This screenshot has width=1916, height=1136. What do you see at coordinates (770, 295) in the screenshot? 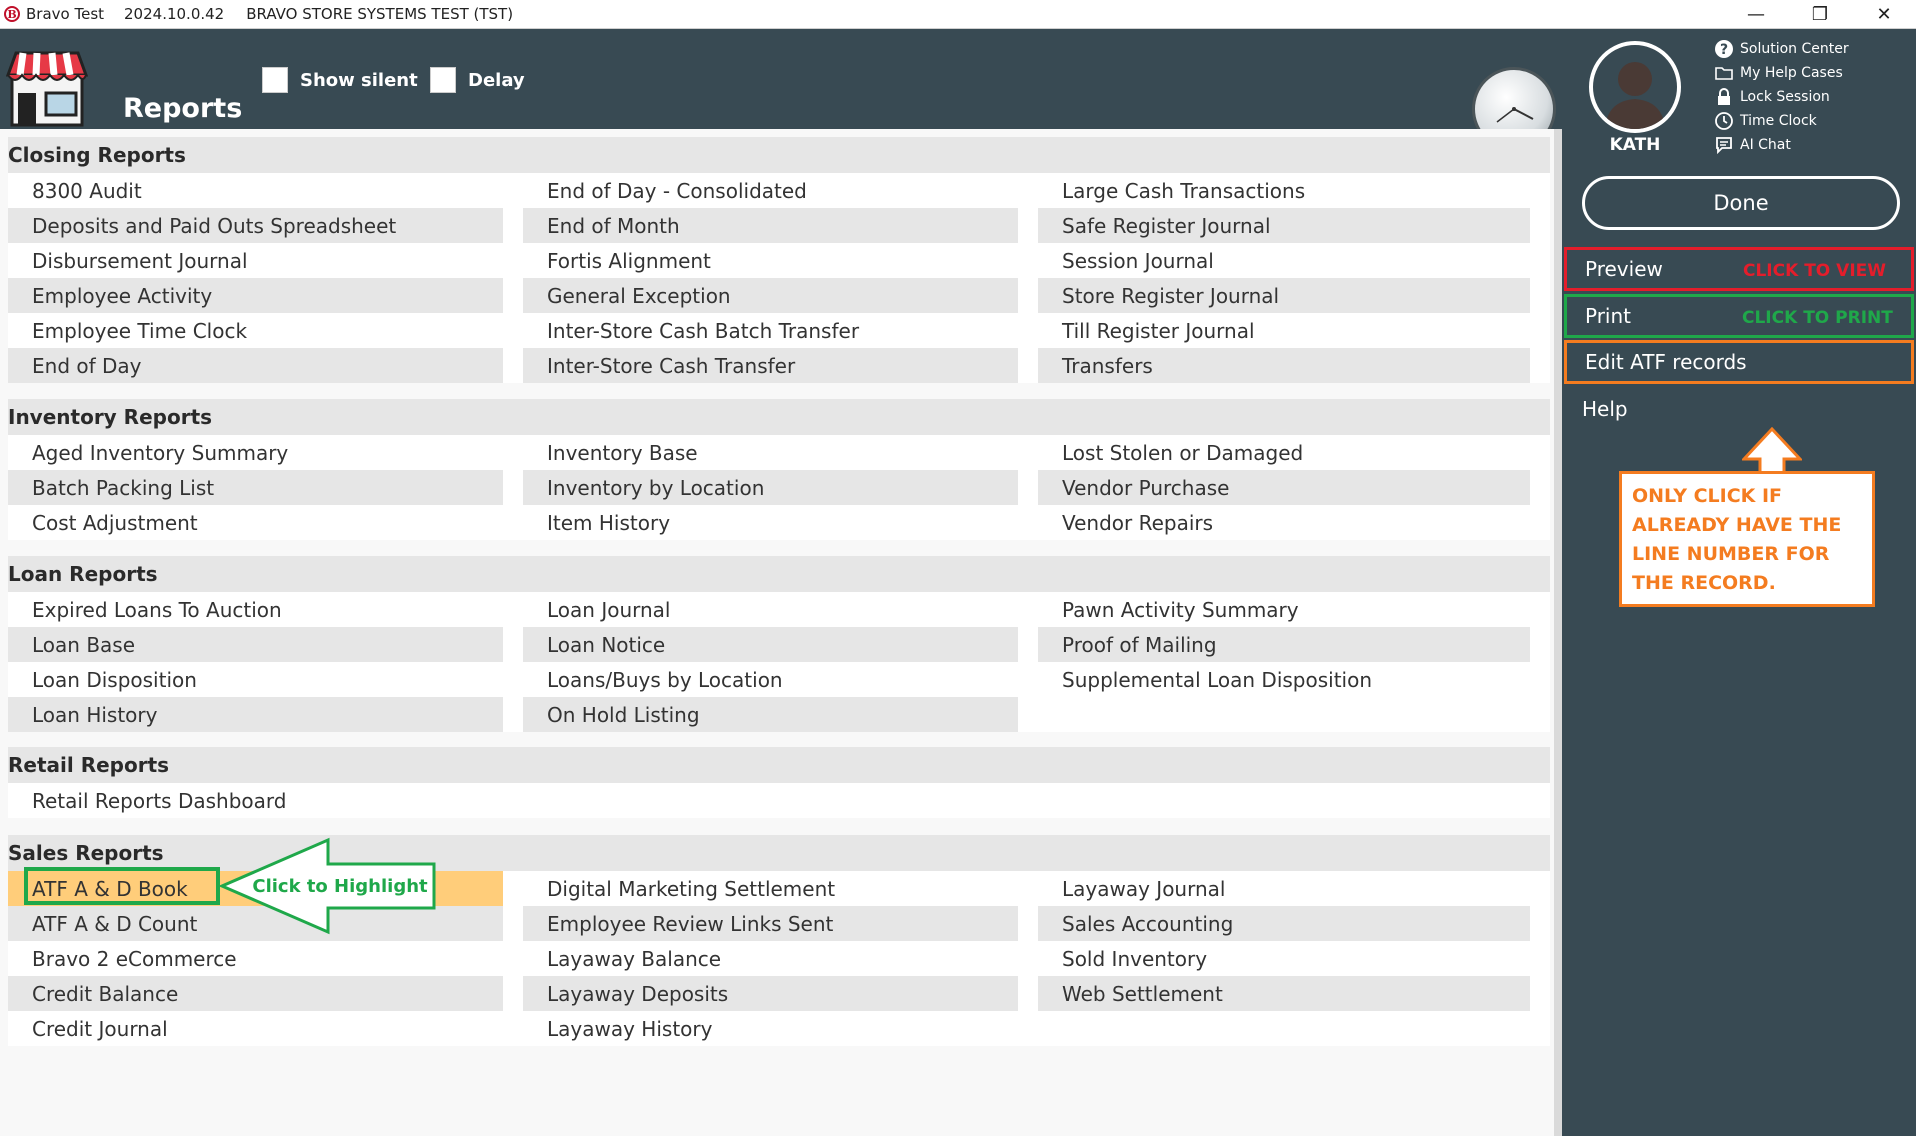
I see `report-item: General Exception` at bounding box center [770, 295].